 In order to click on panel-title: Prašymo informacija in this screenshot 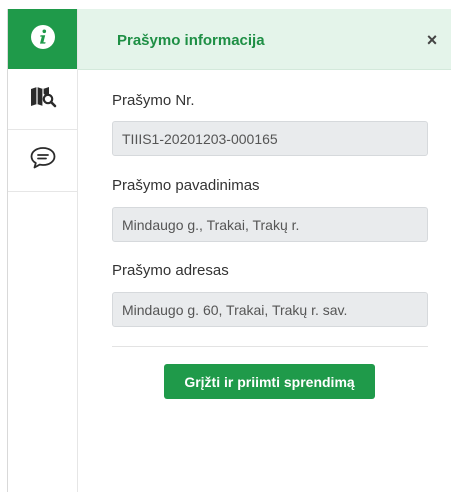, I will do `click(191, 40)`.